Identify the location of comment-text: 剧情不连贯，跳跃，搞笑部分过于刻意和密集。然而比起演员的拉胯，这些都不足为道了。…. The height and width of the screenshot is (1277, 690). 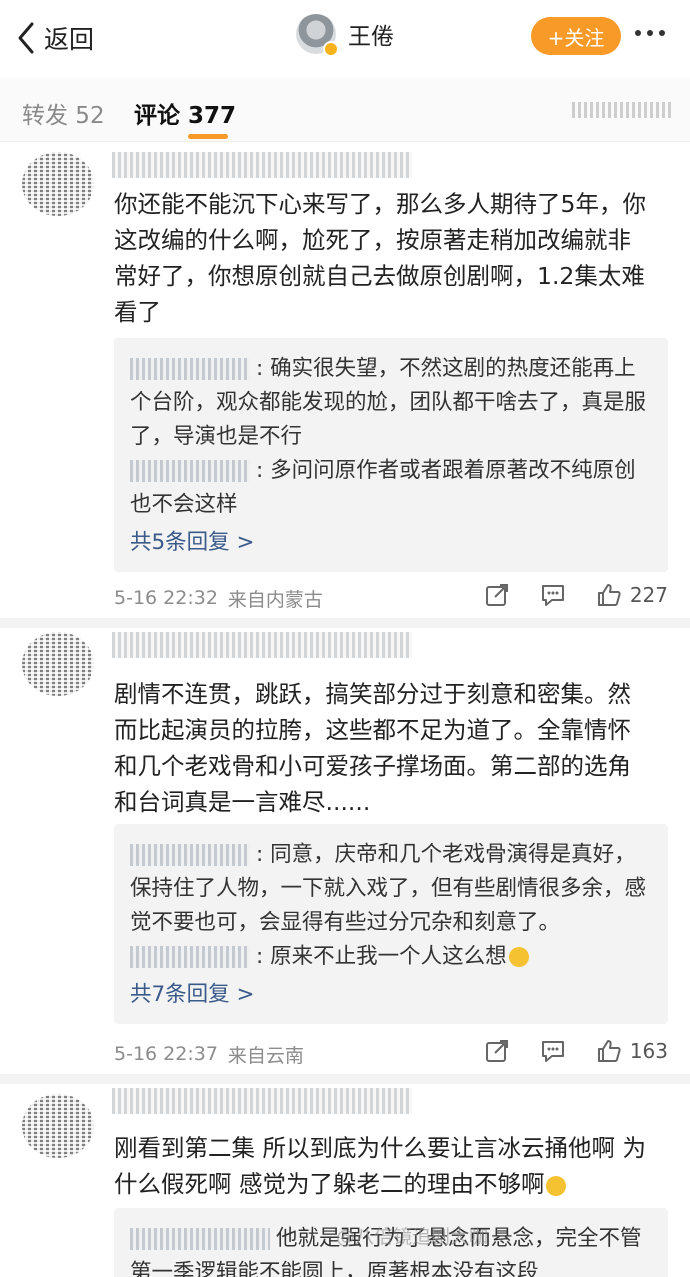
(372, 748).